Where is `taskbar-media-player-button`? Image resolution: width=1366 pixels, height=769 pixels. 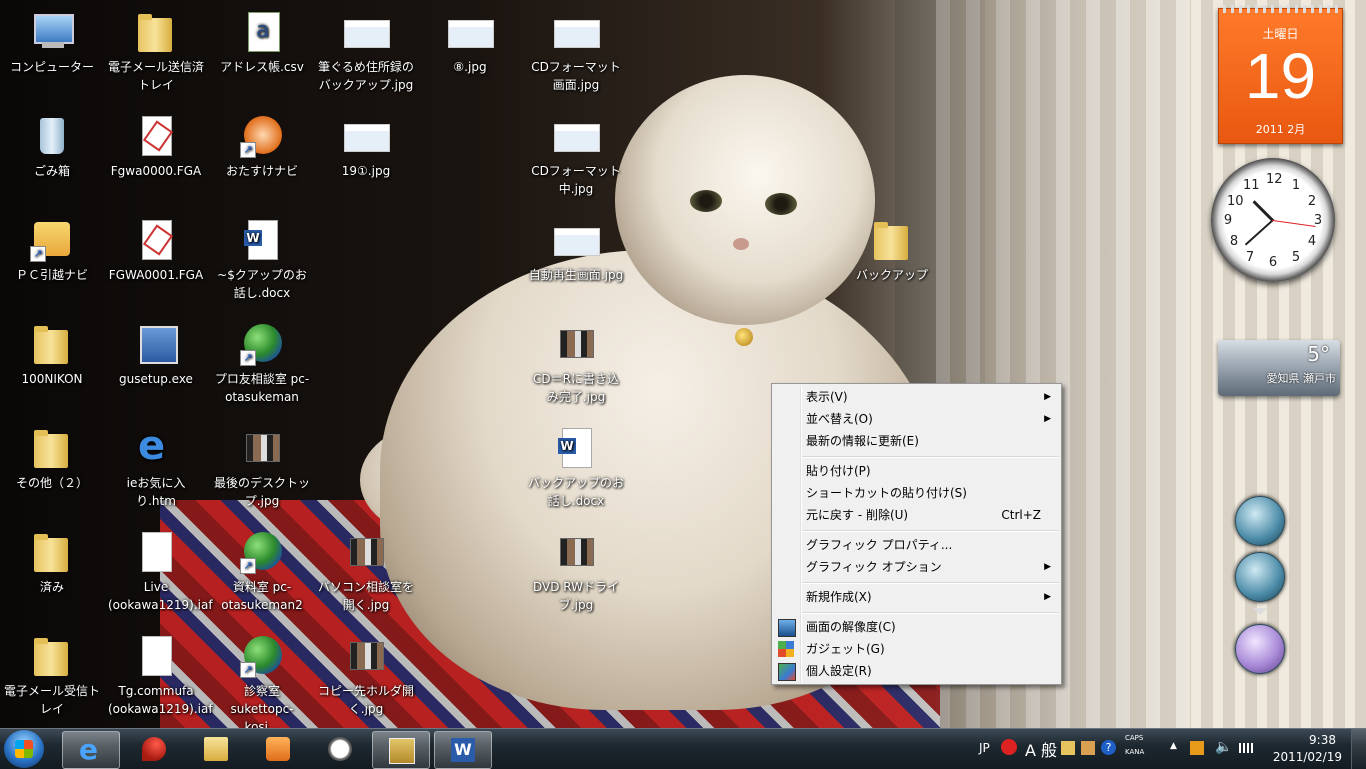
taskbar-media-player-button is located at coordinates (278, 749).